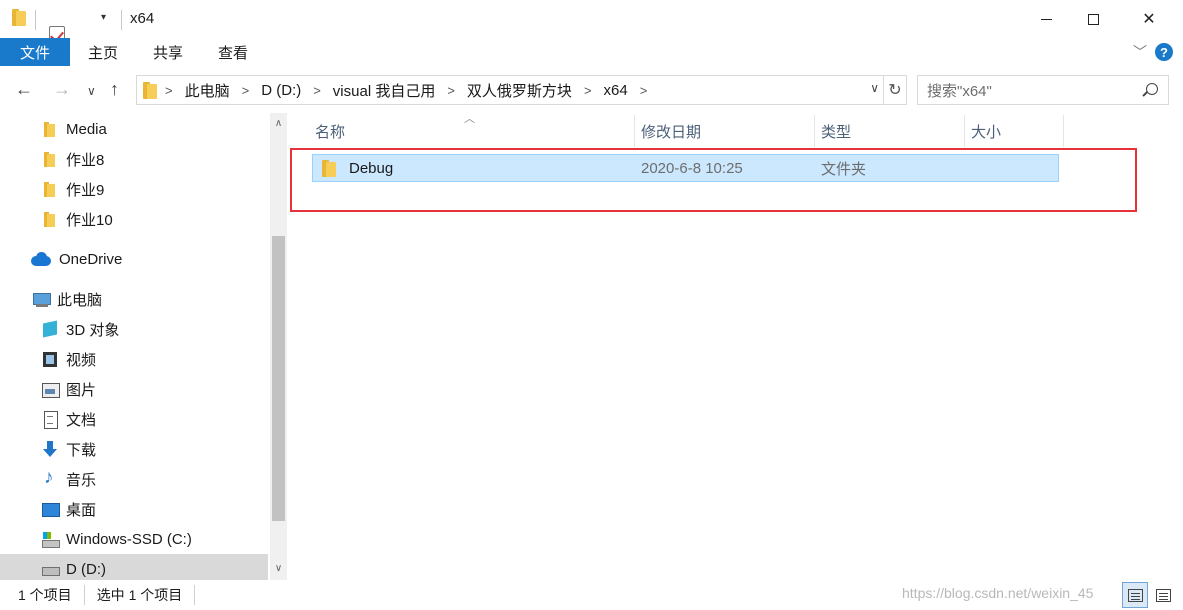 Image resolution: width=1183 pixels, height=610 pixels. What do you see at coordinates (80, 300) in the screenshot?
I see `nav-item-label: 此电脑` at bounding box center [80, 300].